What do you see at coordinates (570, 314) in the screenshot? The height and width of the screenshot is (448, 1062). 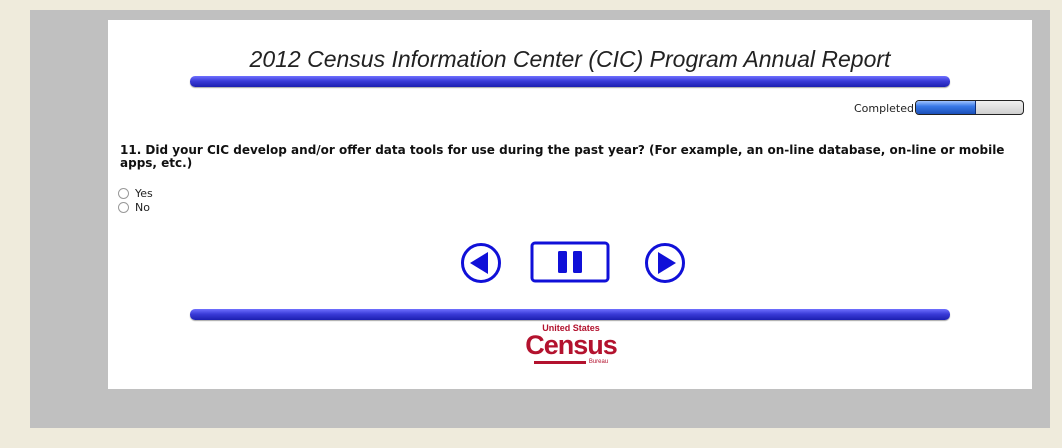 I see `bottom-divider` at bounding box center [570, 314].